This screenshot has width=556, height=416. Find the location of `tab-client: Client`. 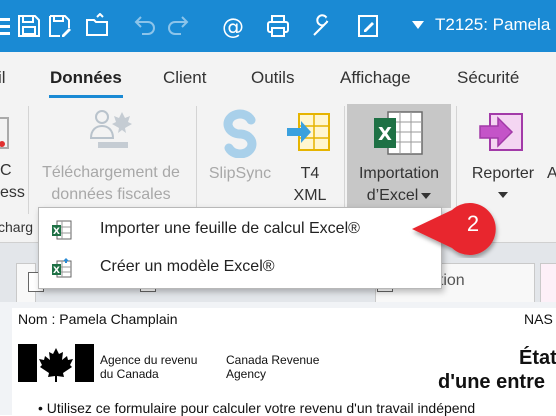

tab-client: Client is located at coordinates (184, 78).